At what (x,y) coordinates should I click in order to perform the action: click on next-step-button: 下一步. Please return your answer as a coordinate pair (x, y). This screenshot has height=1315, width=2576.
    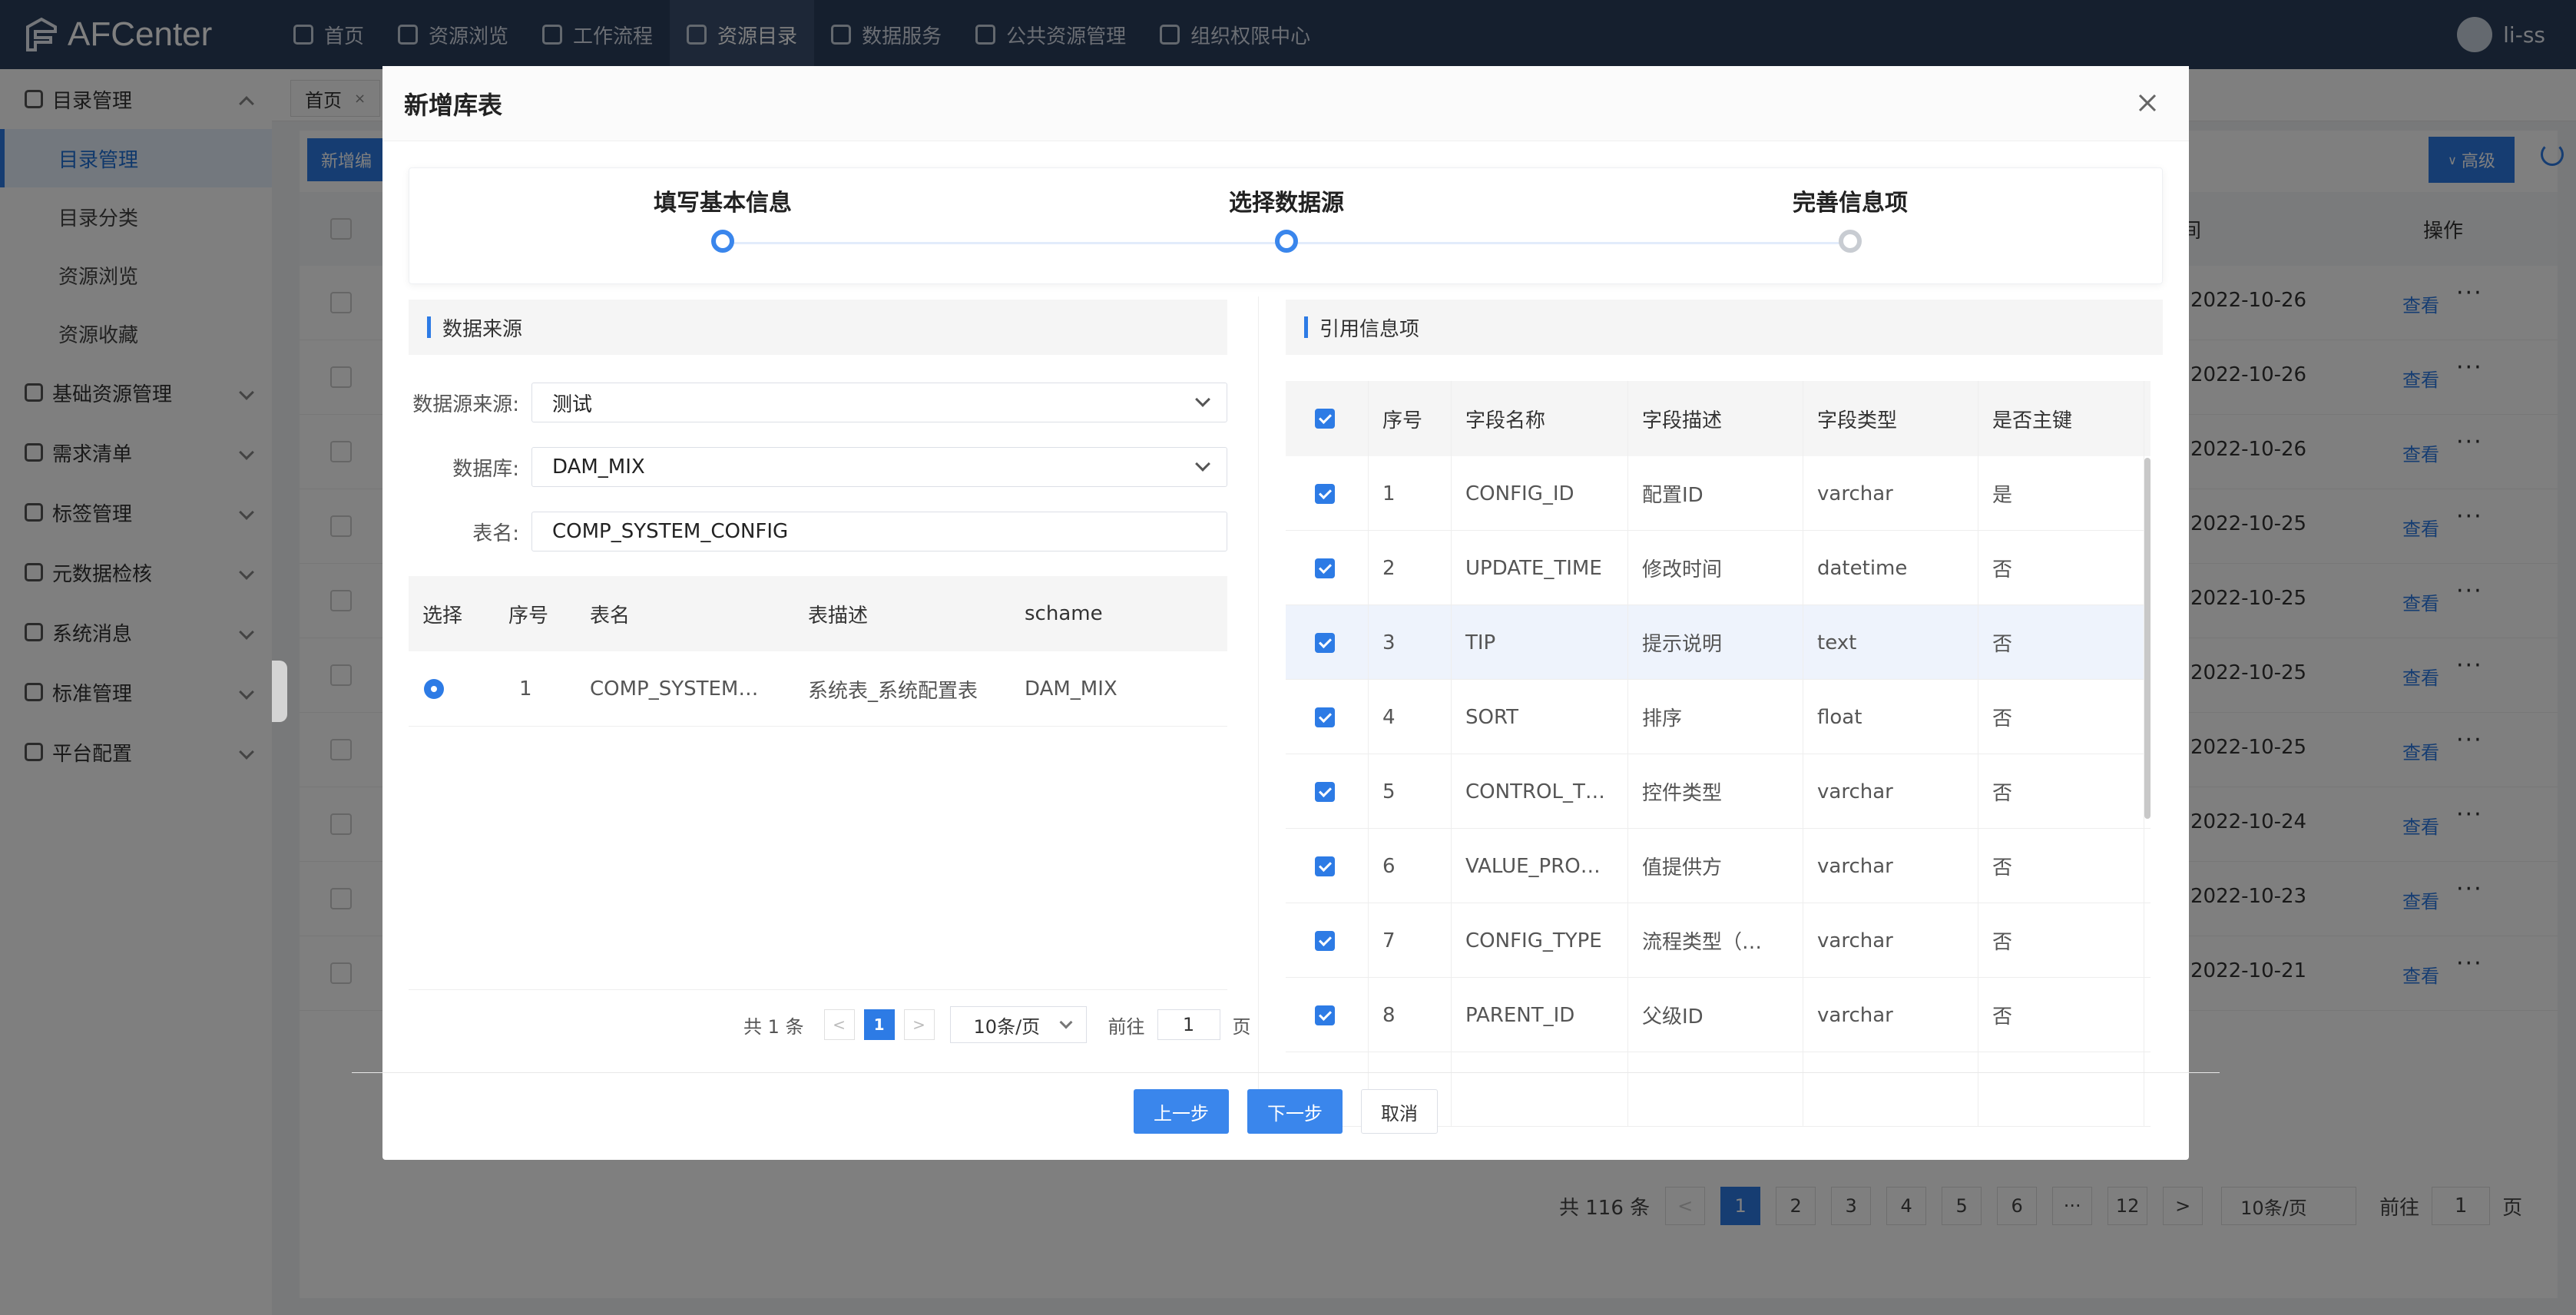
    Looking at the image, I should click on (1295, 1111).